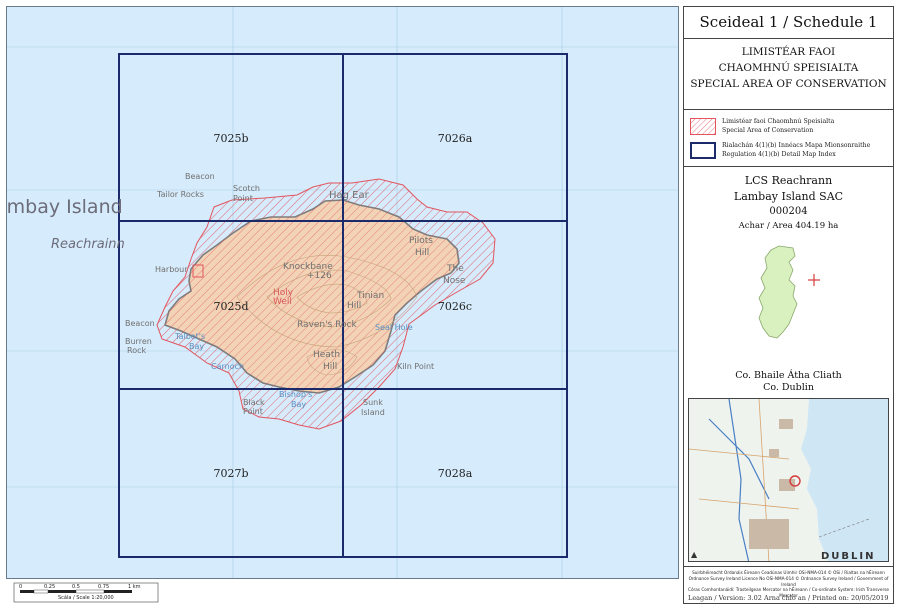 The width and height of the screenshot is (900, 609). I want to click on inset-map: DUBLIN ▲, so click(788, 480).